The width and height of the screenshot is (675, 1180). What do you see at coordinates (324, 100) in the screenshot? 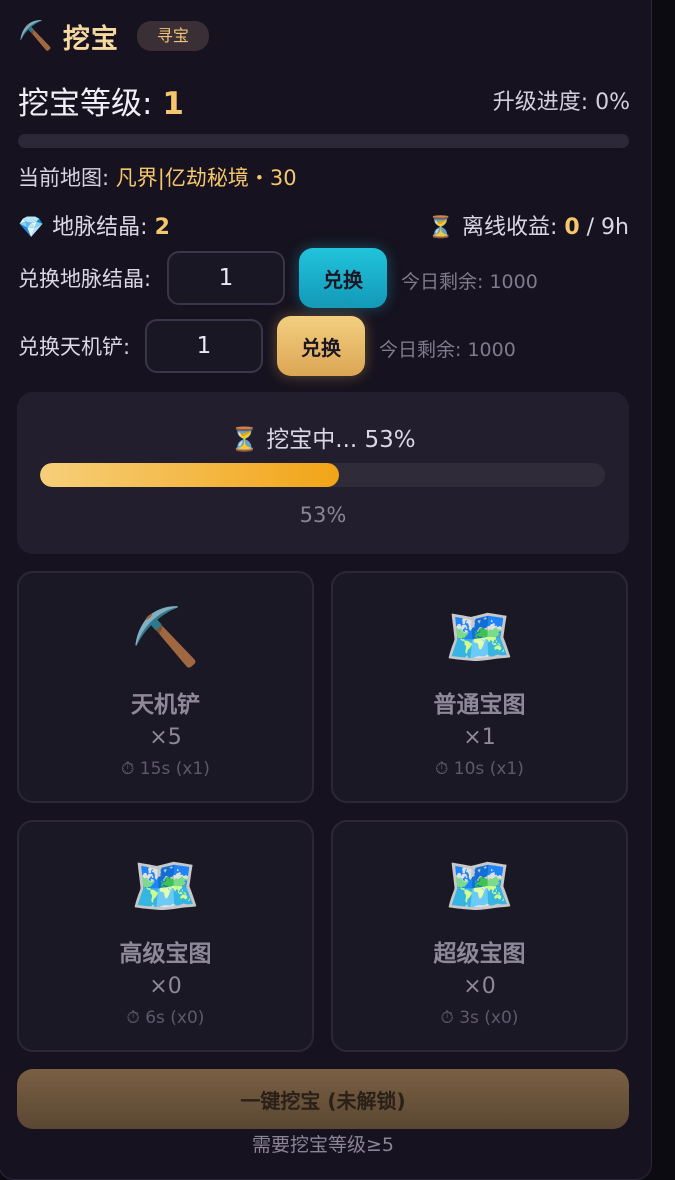
I see `level-row: 挖宝等级: 1 升级进度: 0%` at bounding box center [324, 100].